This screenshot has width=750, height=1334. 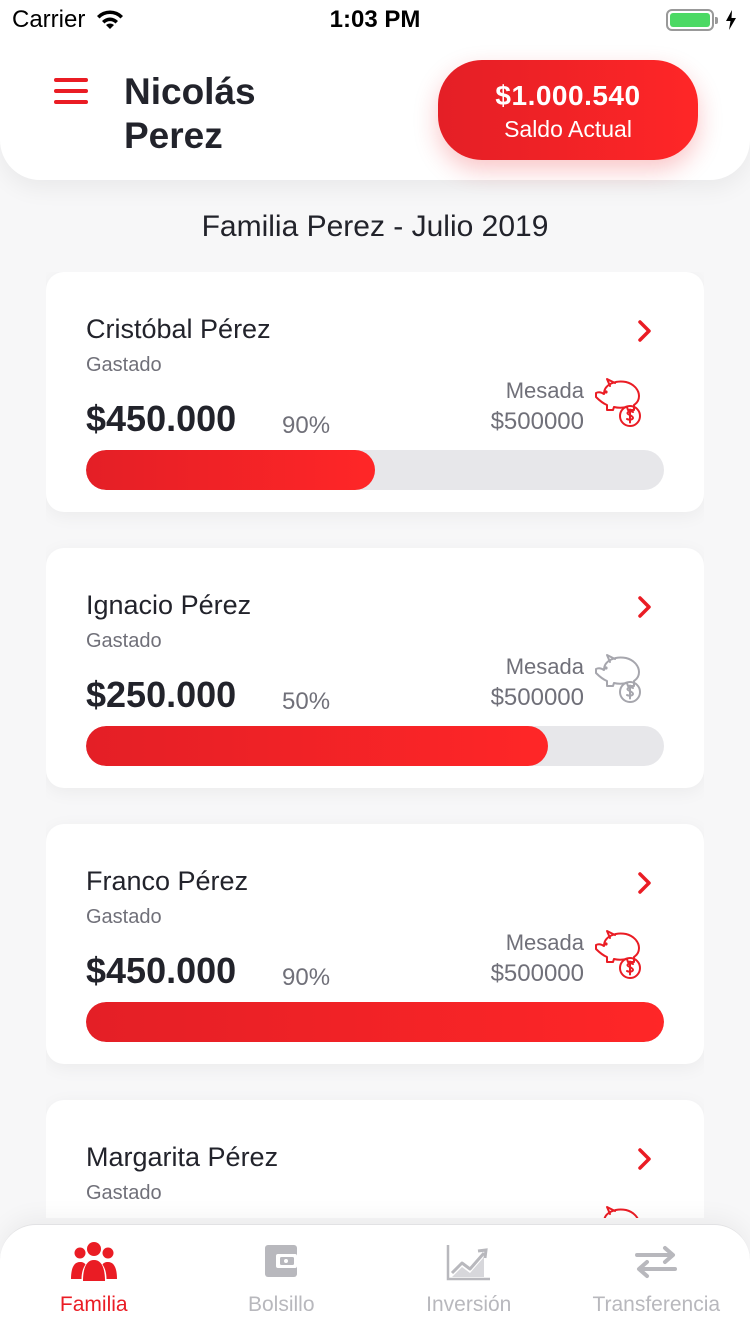 I want to click on member-card: Margarita Pérez Gastado, so click(x=375, y=1159).